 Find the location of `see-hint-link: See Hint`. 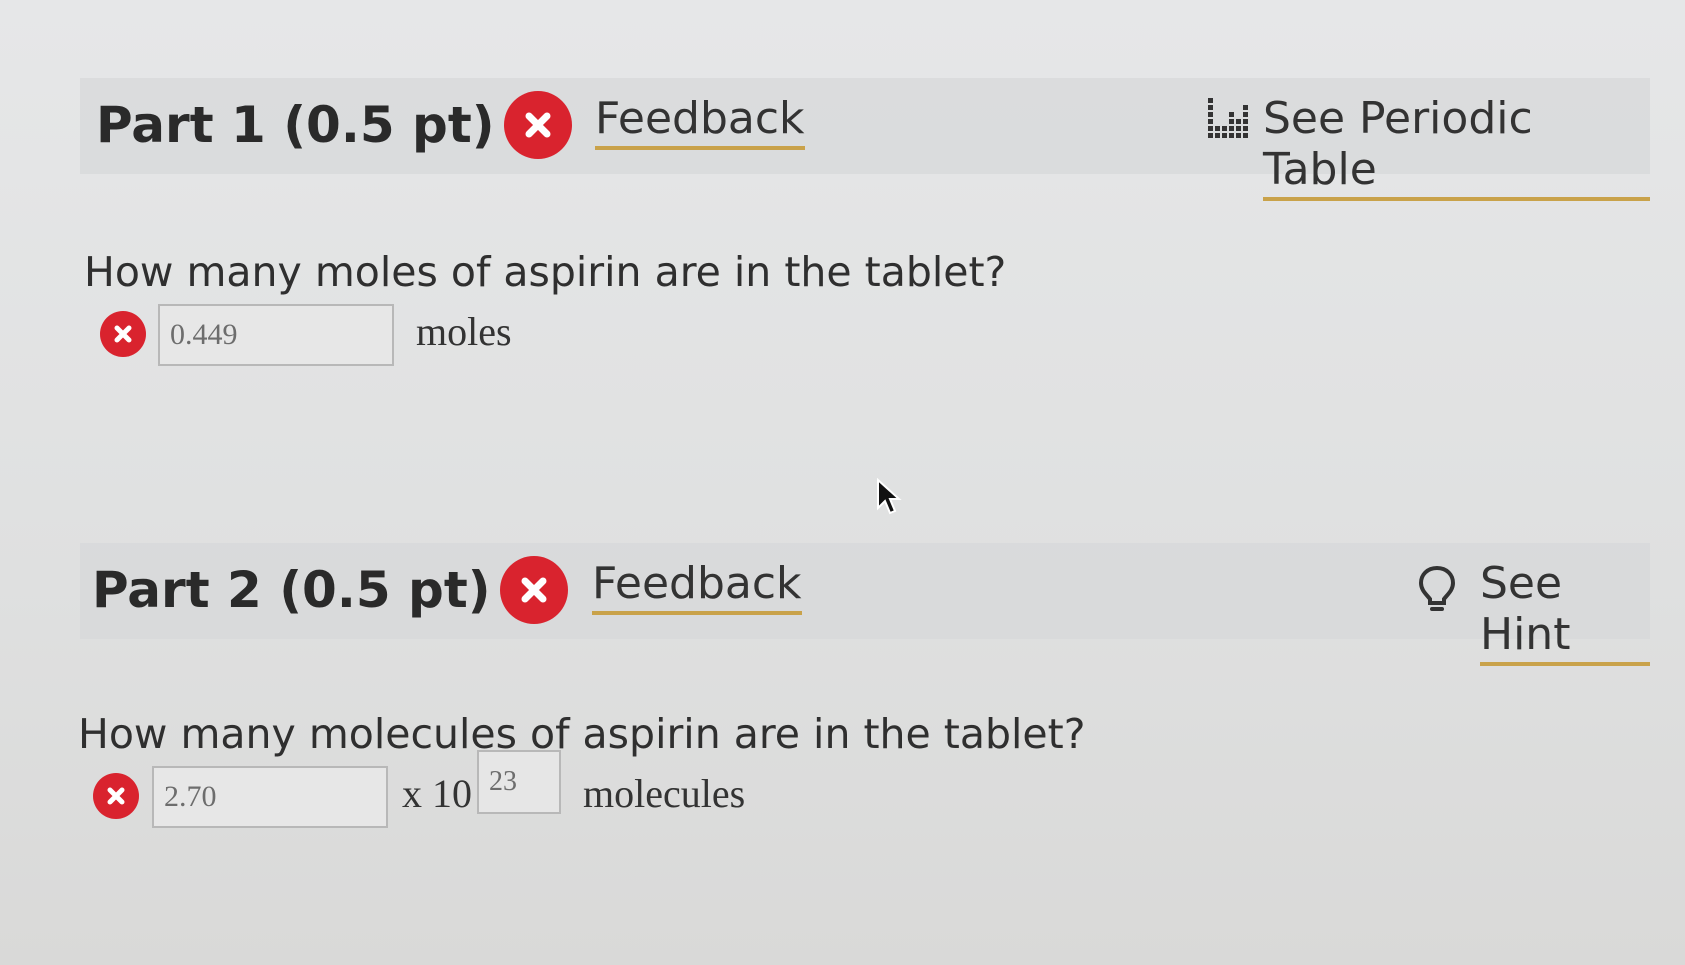

see-hint-link: See Hint is located at coordinates (1565, 612).